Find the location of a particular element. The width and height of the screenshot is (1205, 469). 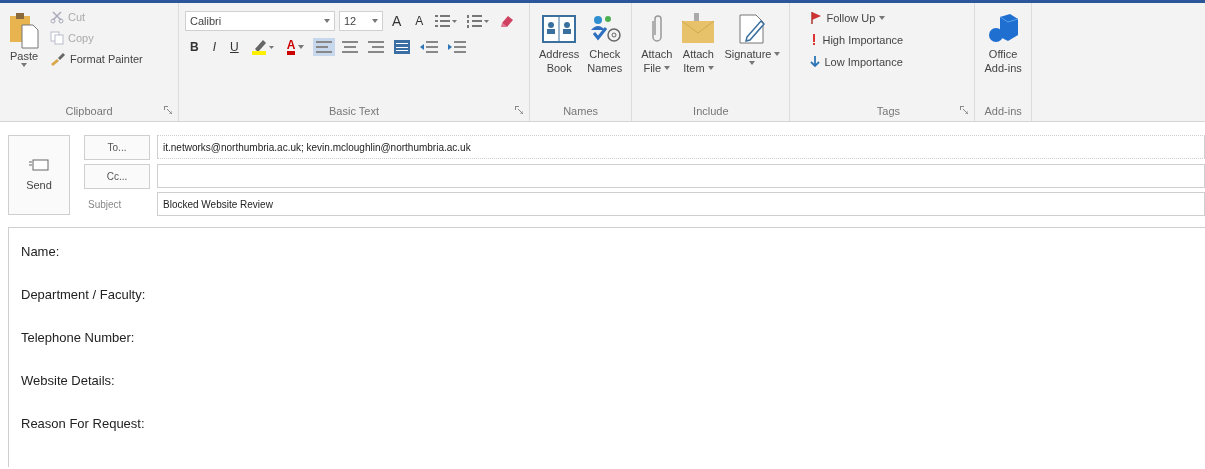

ribbon-button: Attach Item is located at coordinates (698, 43).